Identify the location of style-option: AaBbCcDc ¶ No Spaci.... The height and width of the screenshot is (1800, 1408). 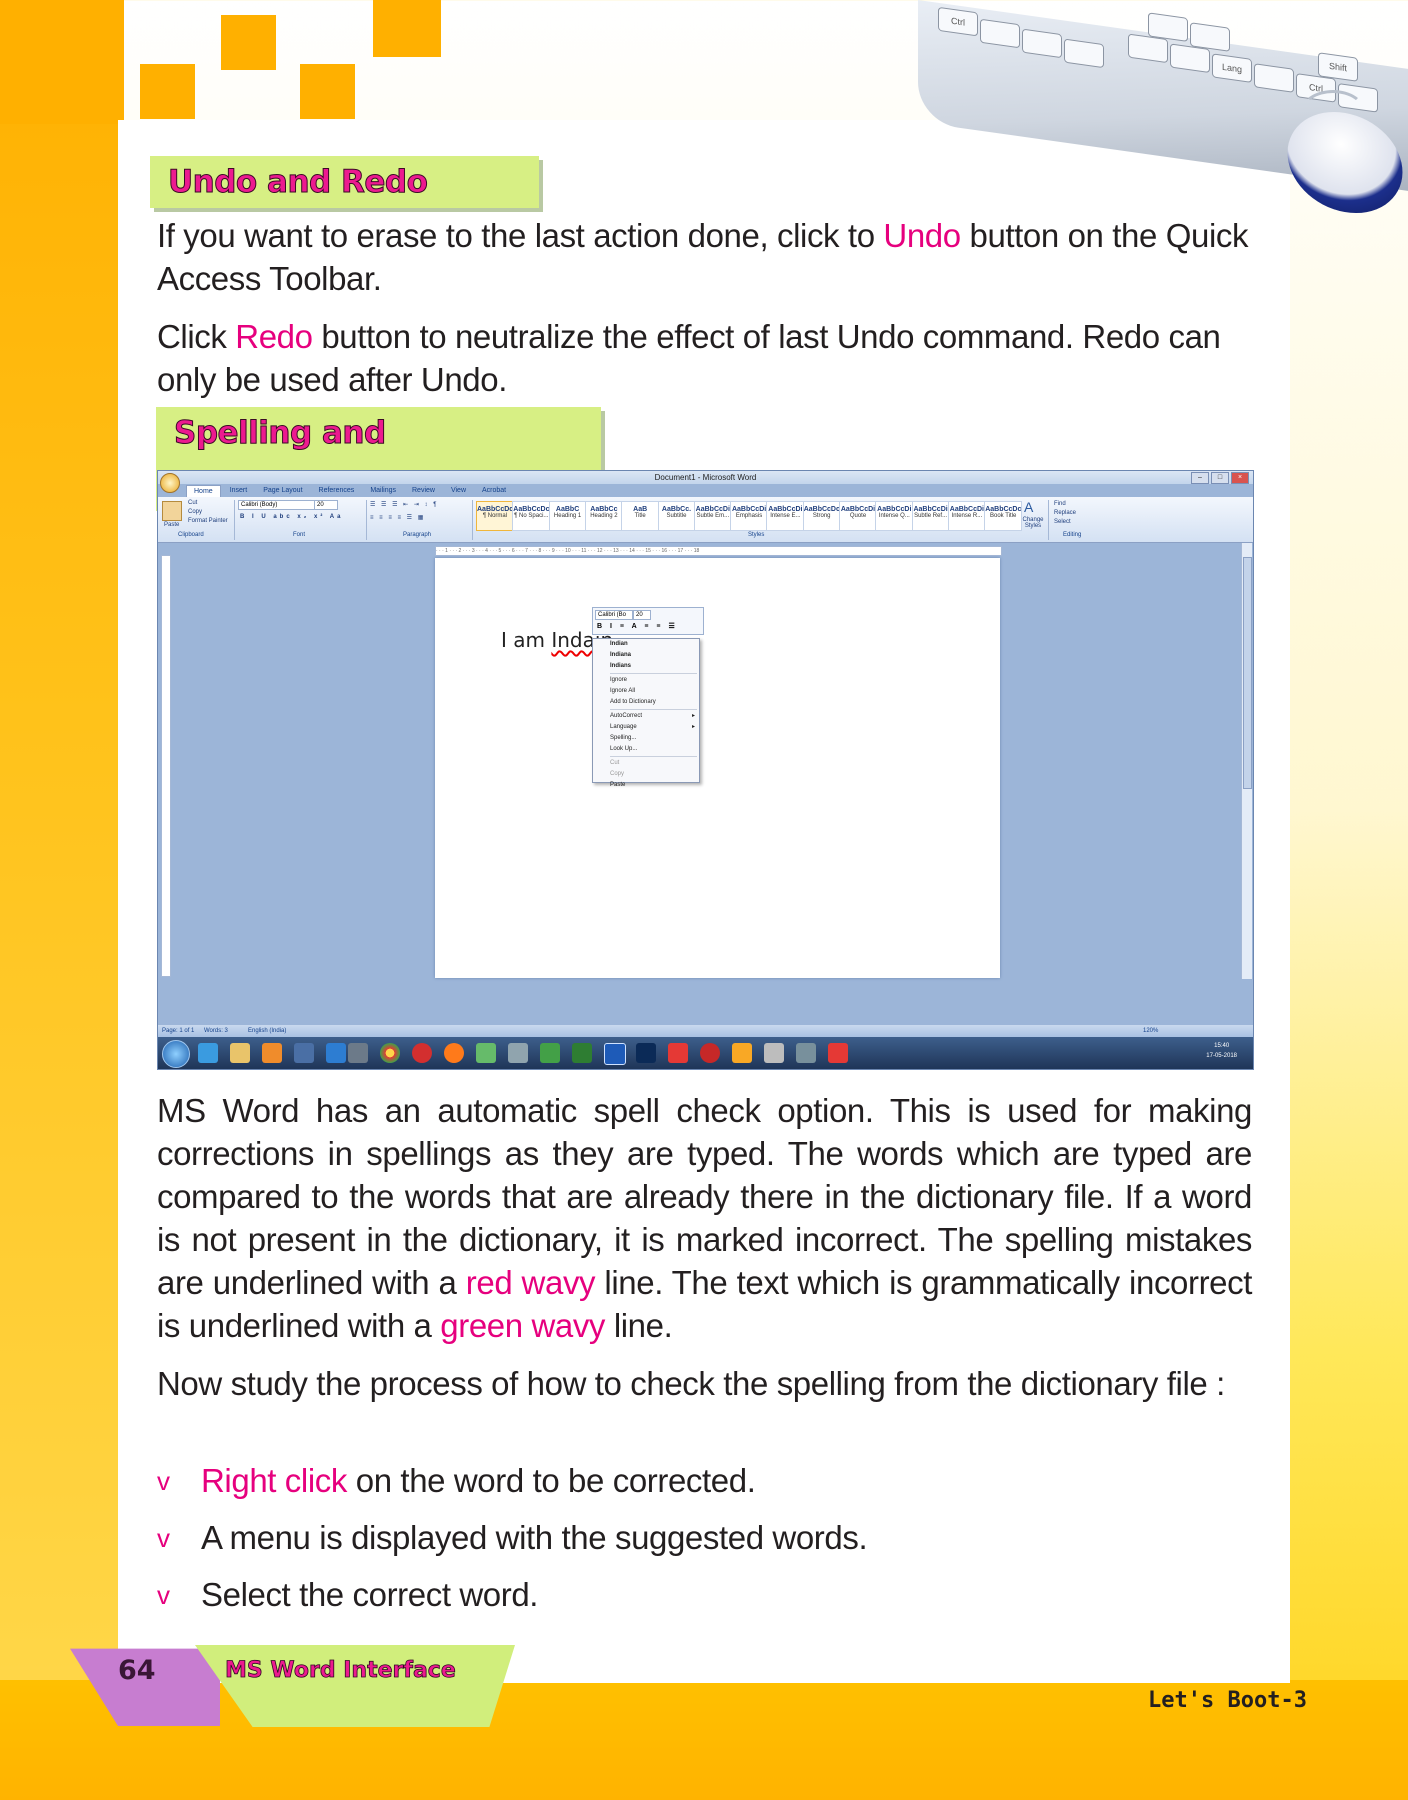
(531, 516).